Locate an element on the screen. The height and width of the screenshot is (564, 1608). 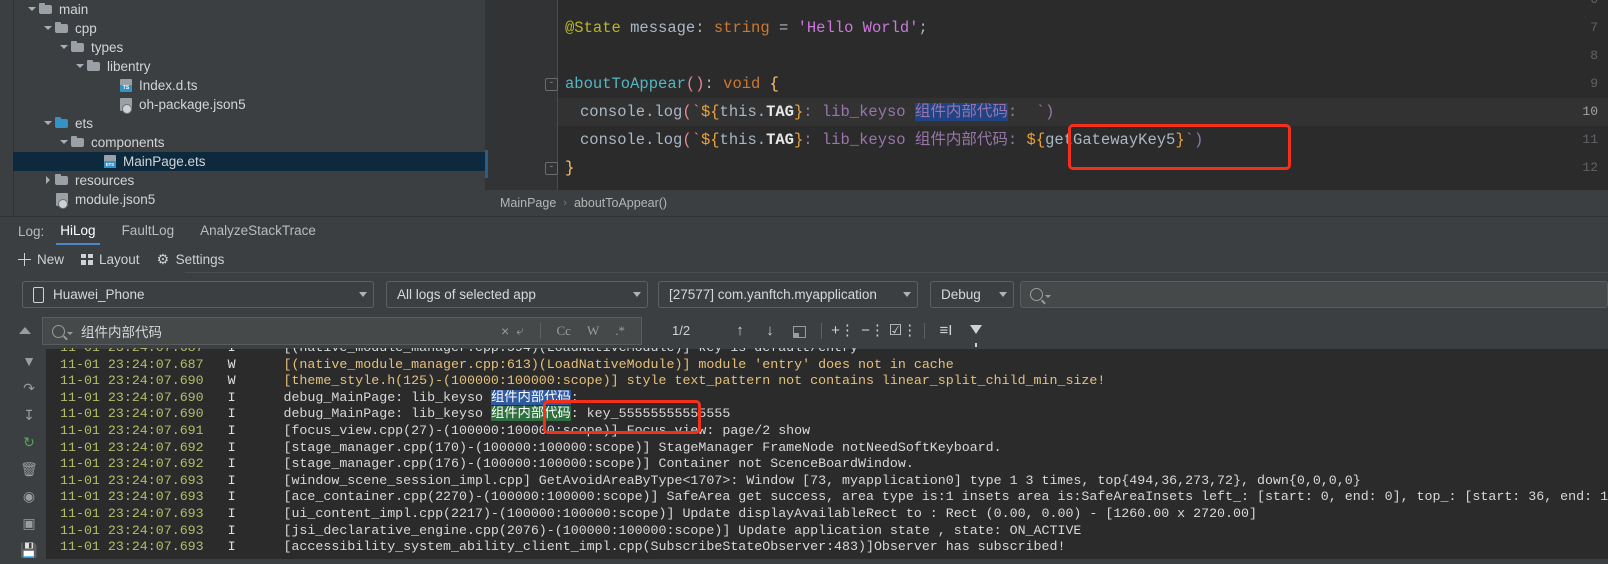
tree-item-module-json5: module.json5 is located at coordinates (249, 199).